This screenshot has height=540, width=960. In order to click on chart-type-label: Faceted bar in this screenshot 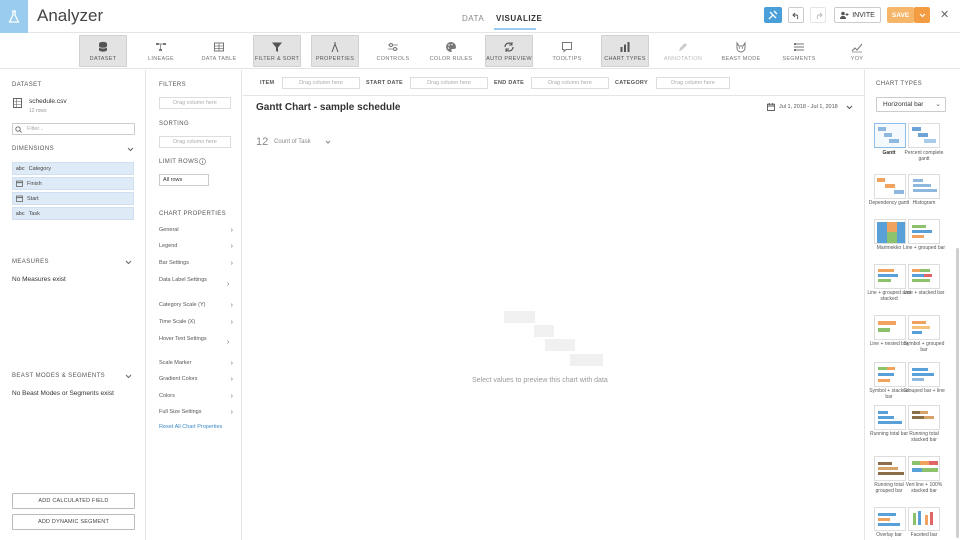, I will do `click(924, 535)`.